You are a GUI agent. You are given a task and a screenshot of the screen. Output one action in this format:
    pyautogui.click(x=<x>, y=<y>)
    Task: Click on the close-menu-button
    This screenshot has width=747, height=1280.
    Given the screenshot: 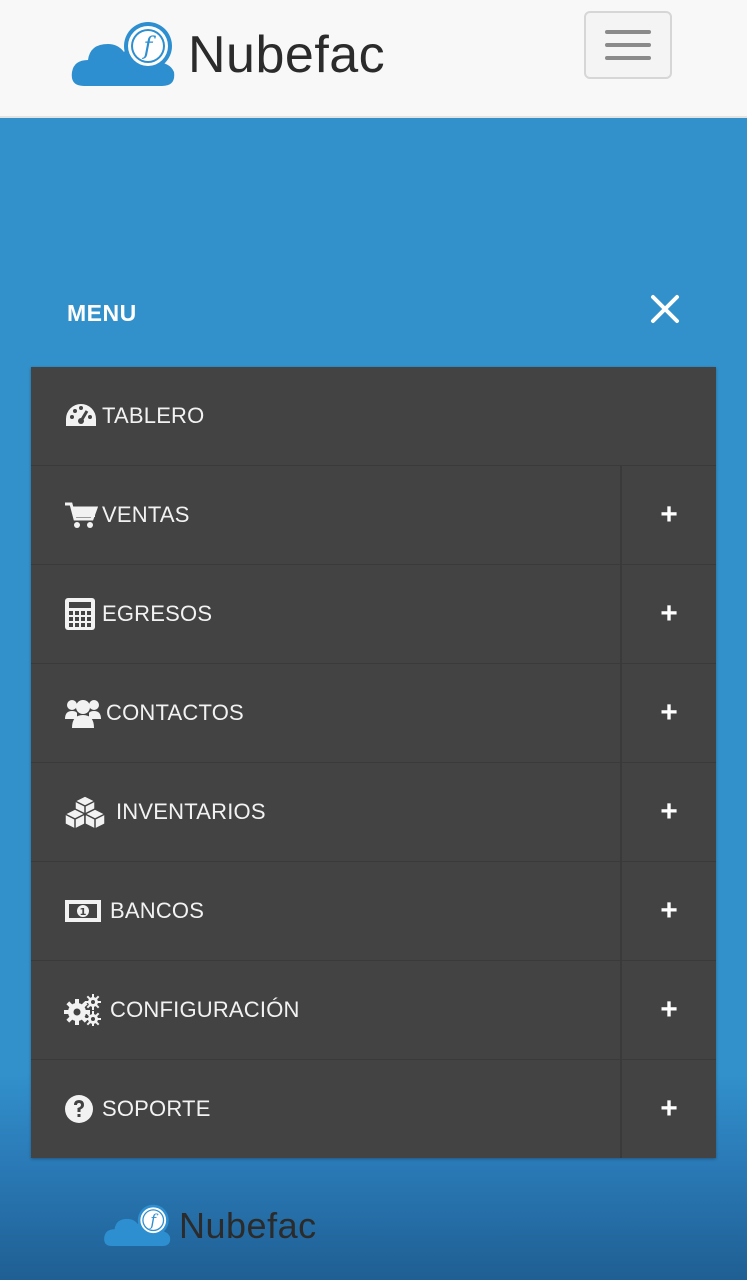 What is the action you would take?
    pyautogui.click(x=665, y=309)
    